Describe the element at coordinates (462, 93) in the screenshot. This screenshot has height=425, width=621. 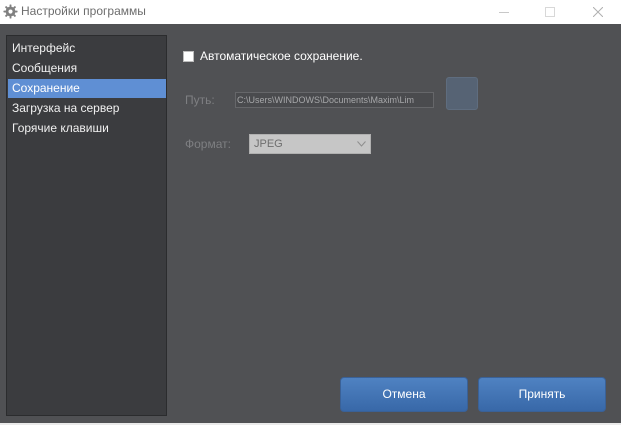
I see `browse-button` at that location.